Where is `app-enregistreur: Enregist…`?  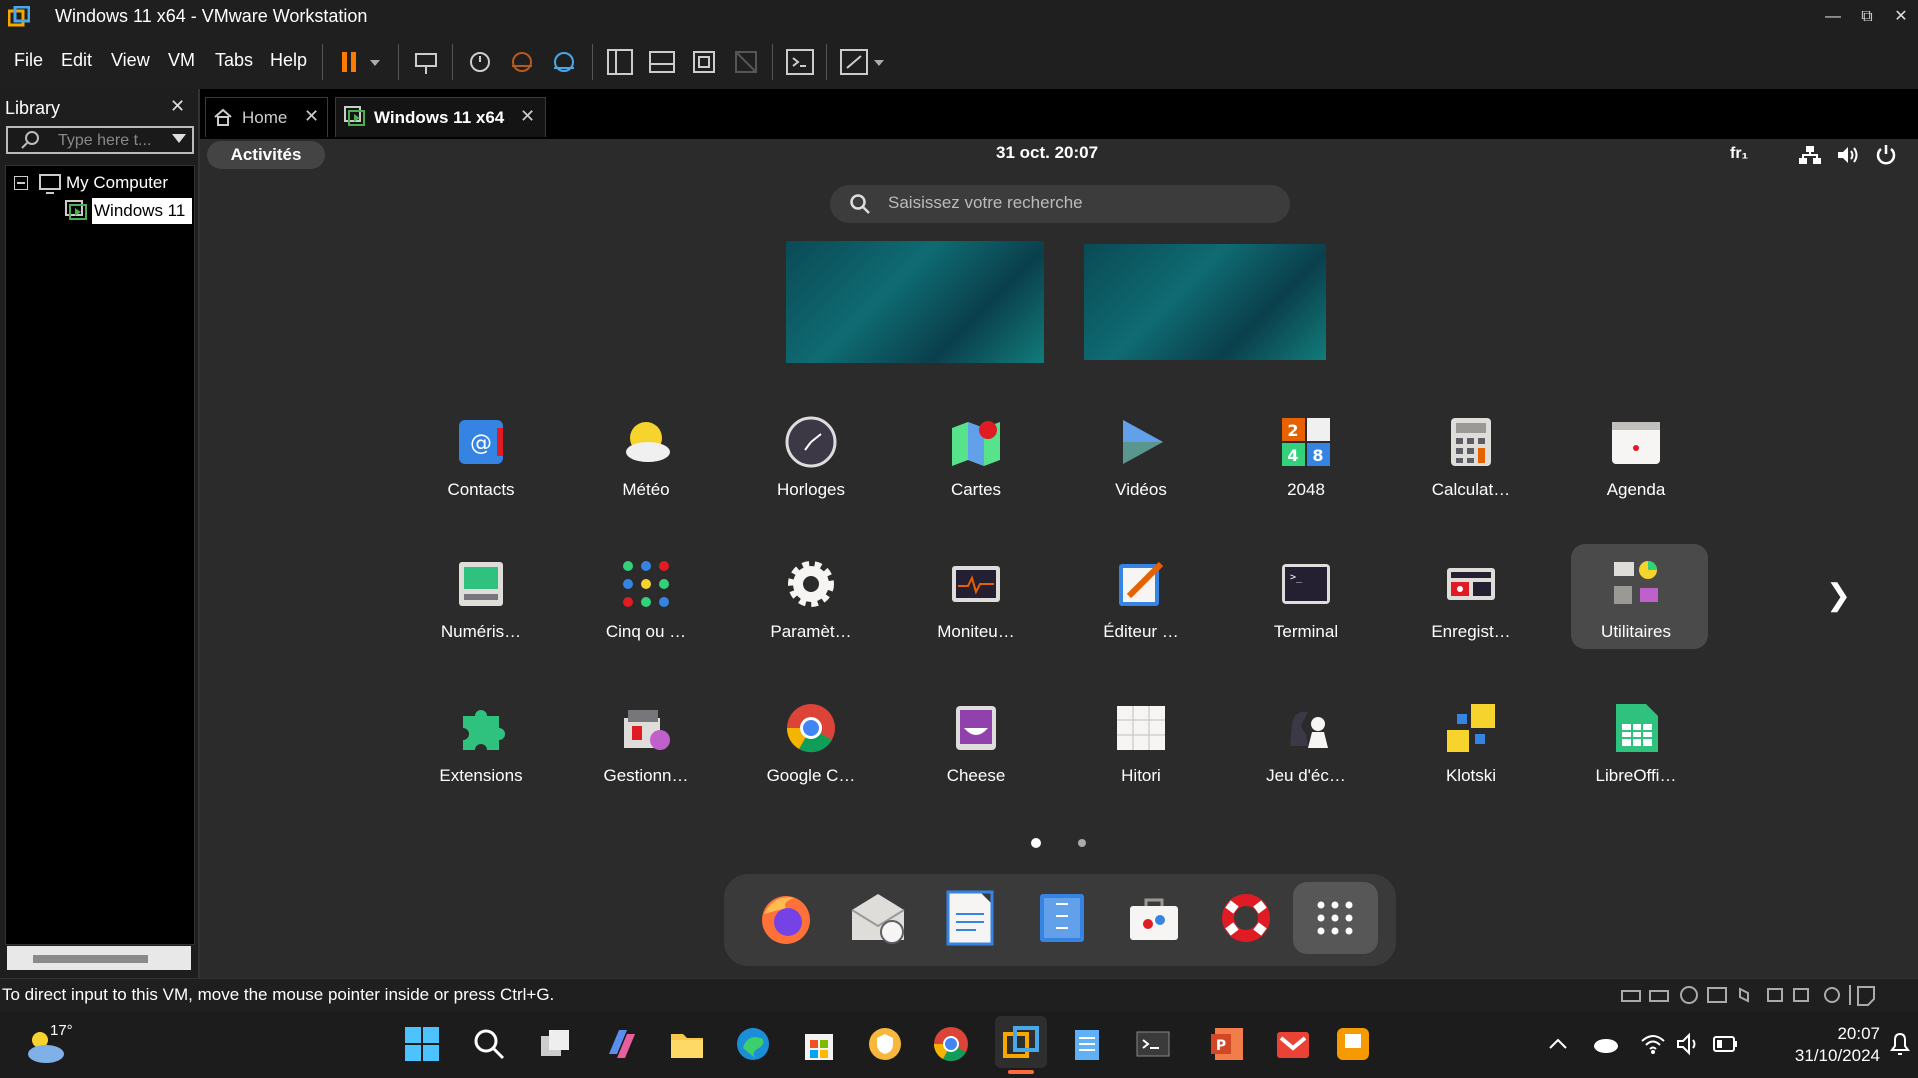 app-enregistreur: Enregist… is located at coordinates (1471, 599).